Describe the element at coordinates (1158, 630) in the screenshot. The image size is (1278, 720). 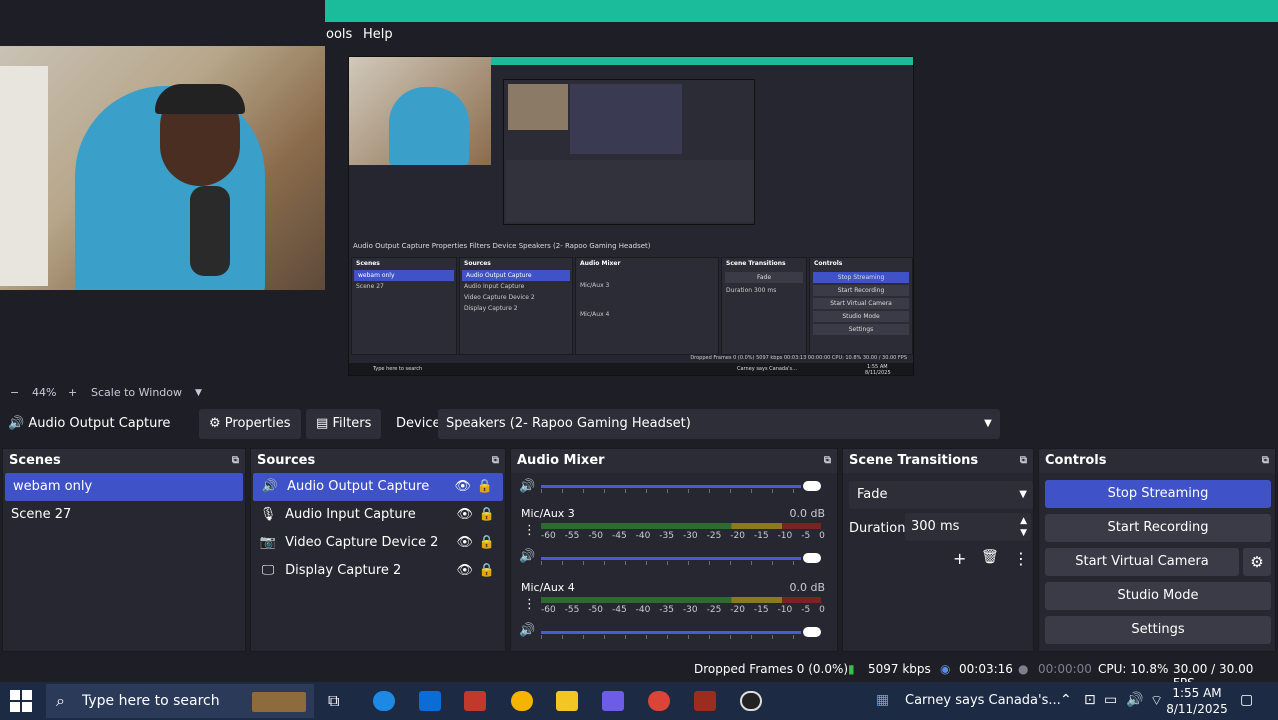
I see `settings-button: Settings` at that location.